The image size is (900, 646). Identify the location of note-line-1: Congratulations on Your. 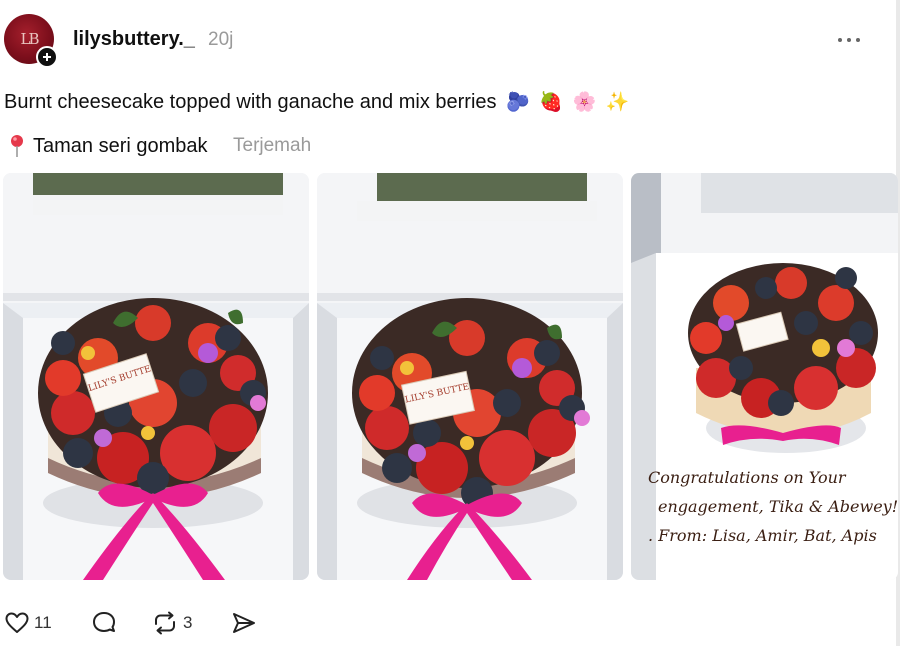
(747, 477).